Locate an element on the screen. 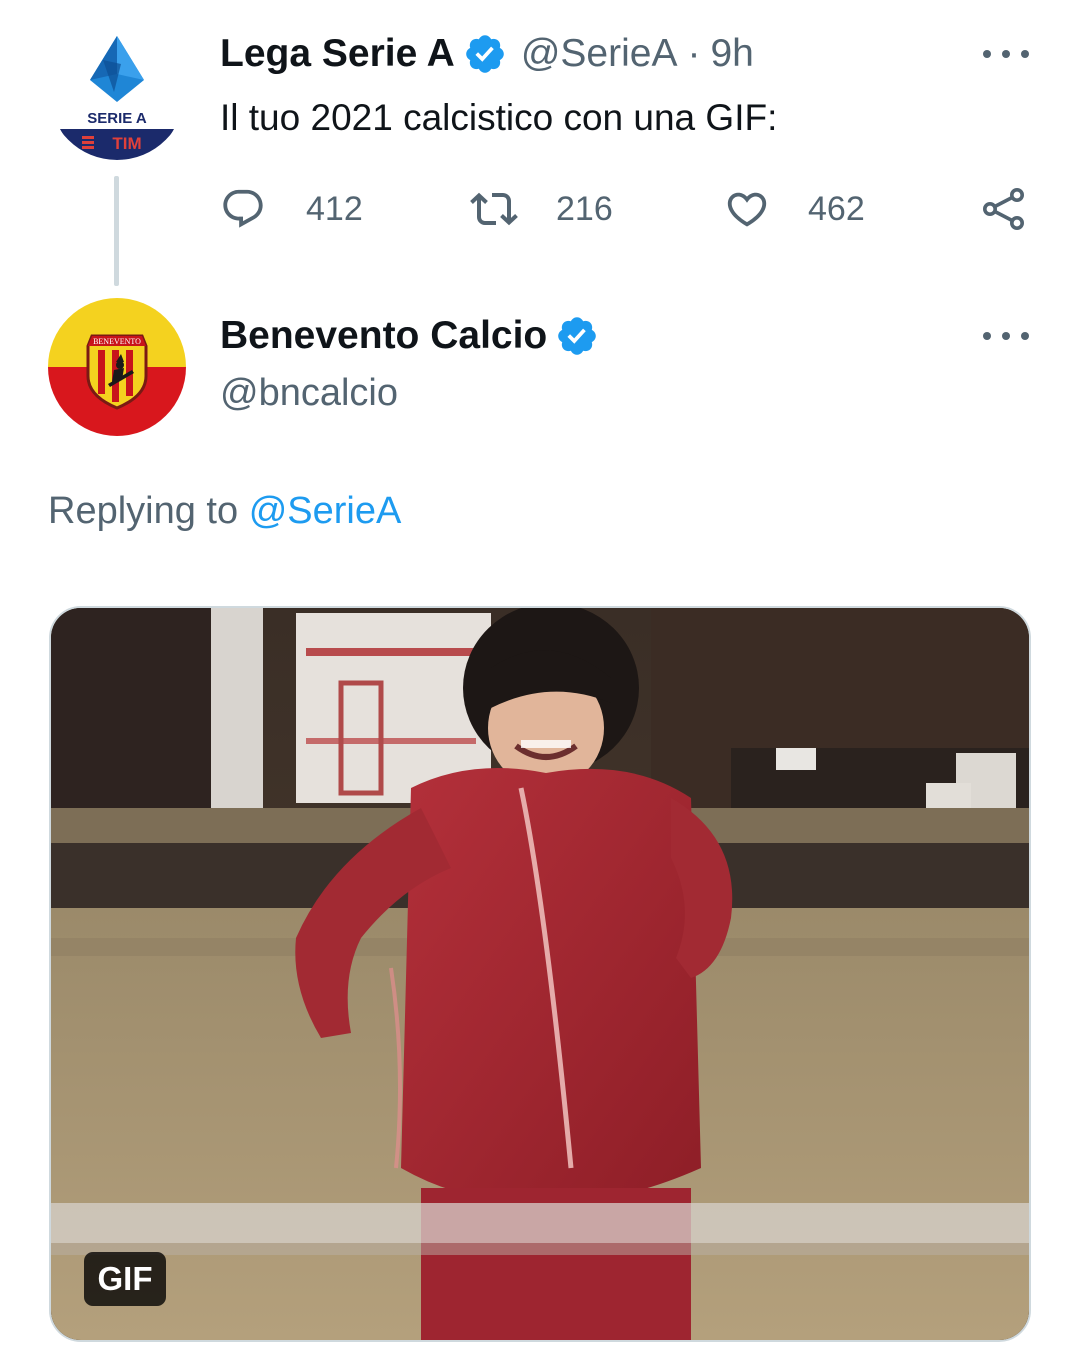 This screenshot has width=1080, height=1371. avatar-serie-a: SERIE A TIM is located at coordinates (117, 91).